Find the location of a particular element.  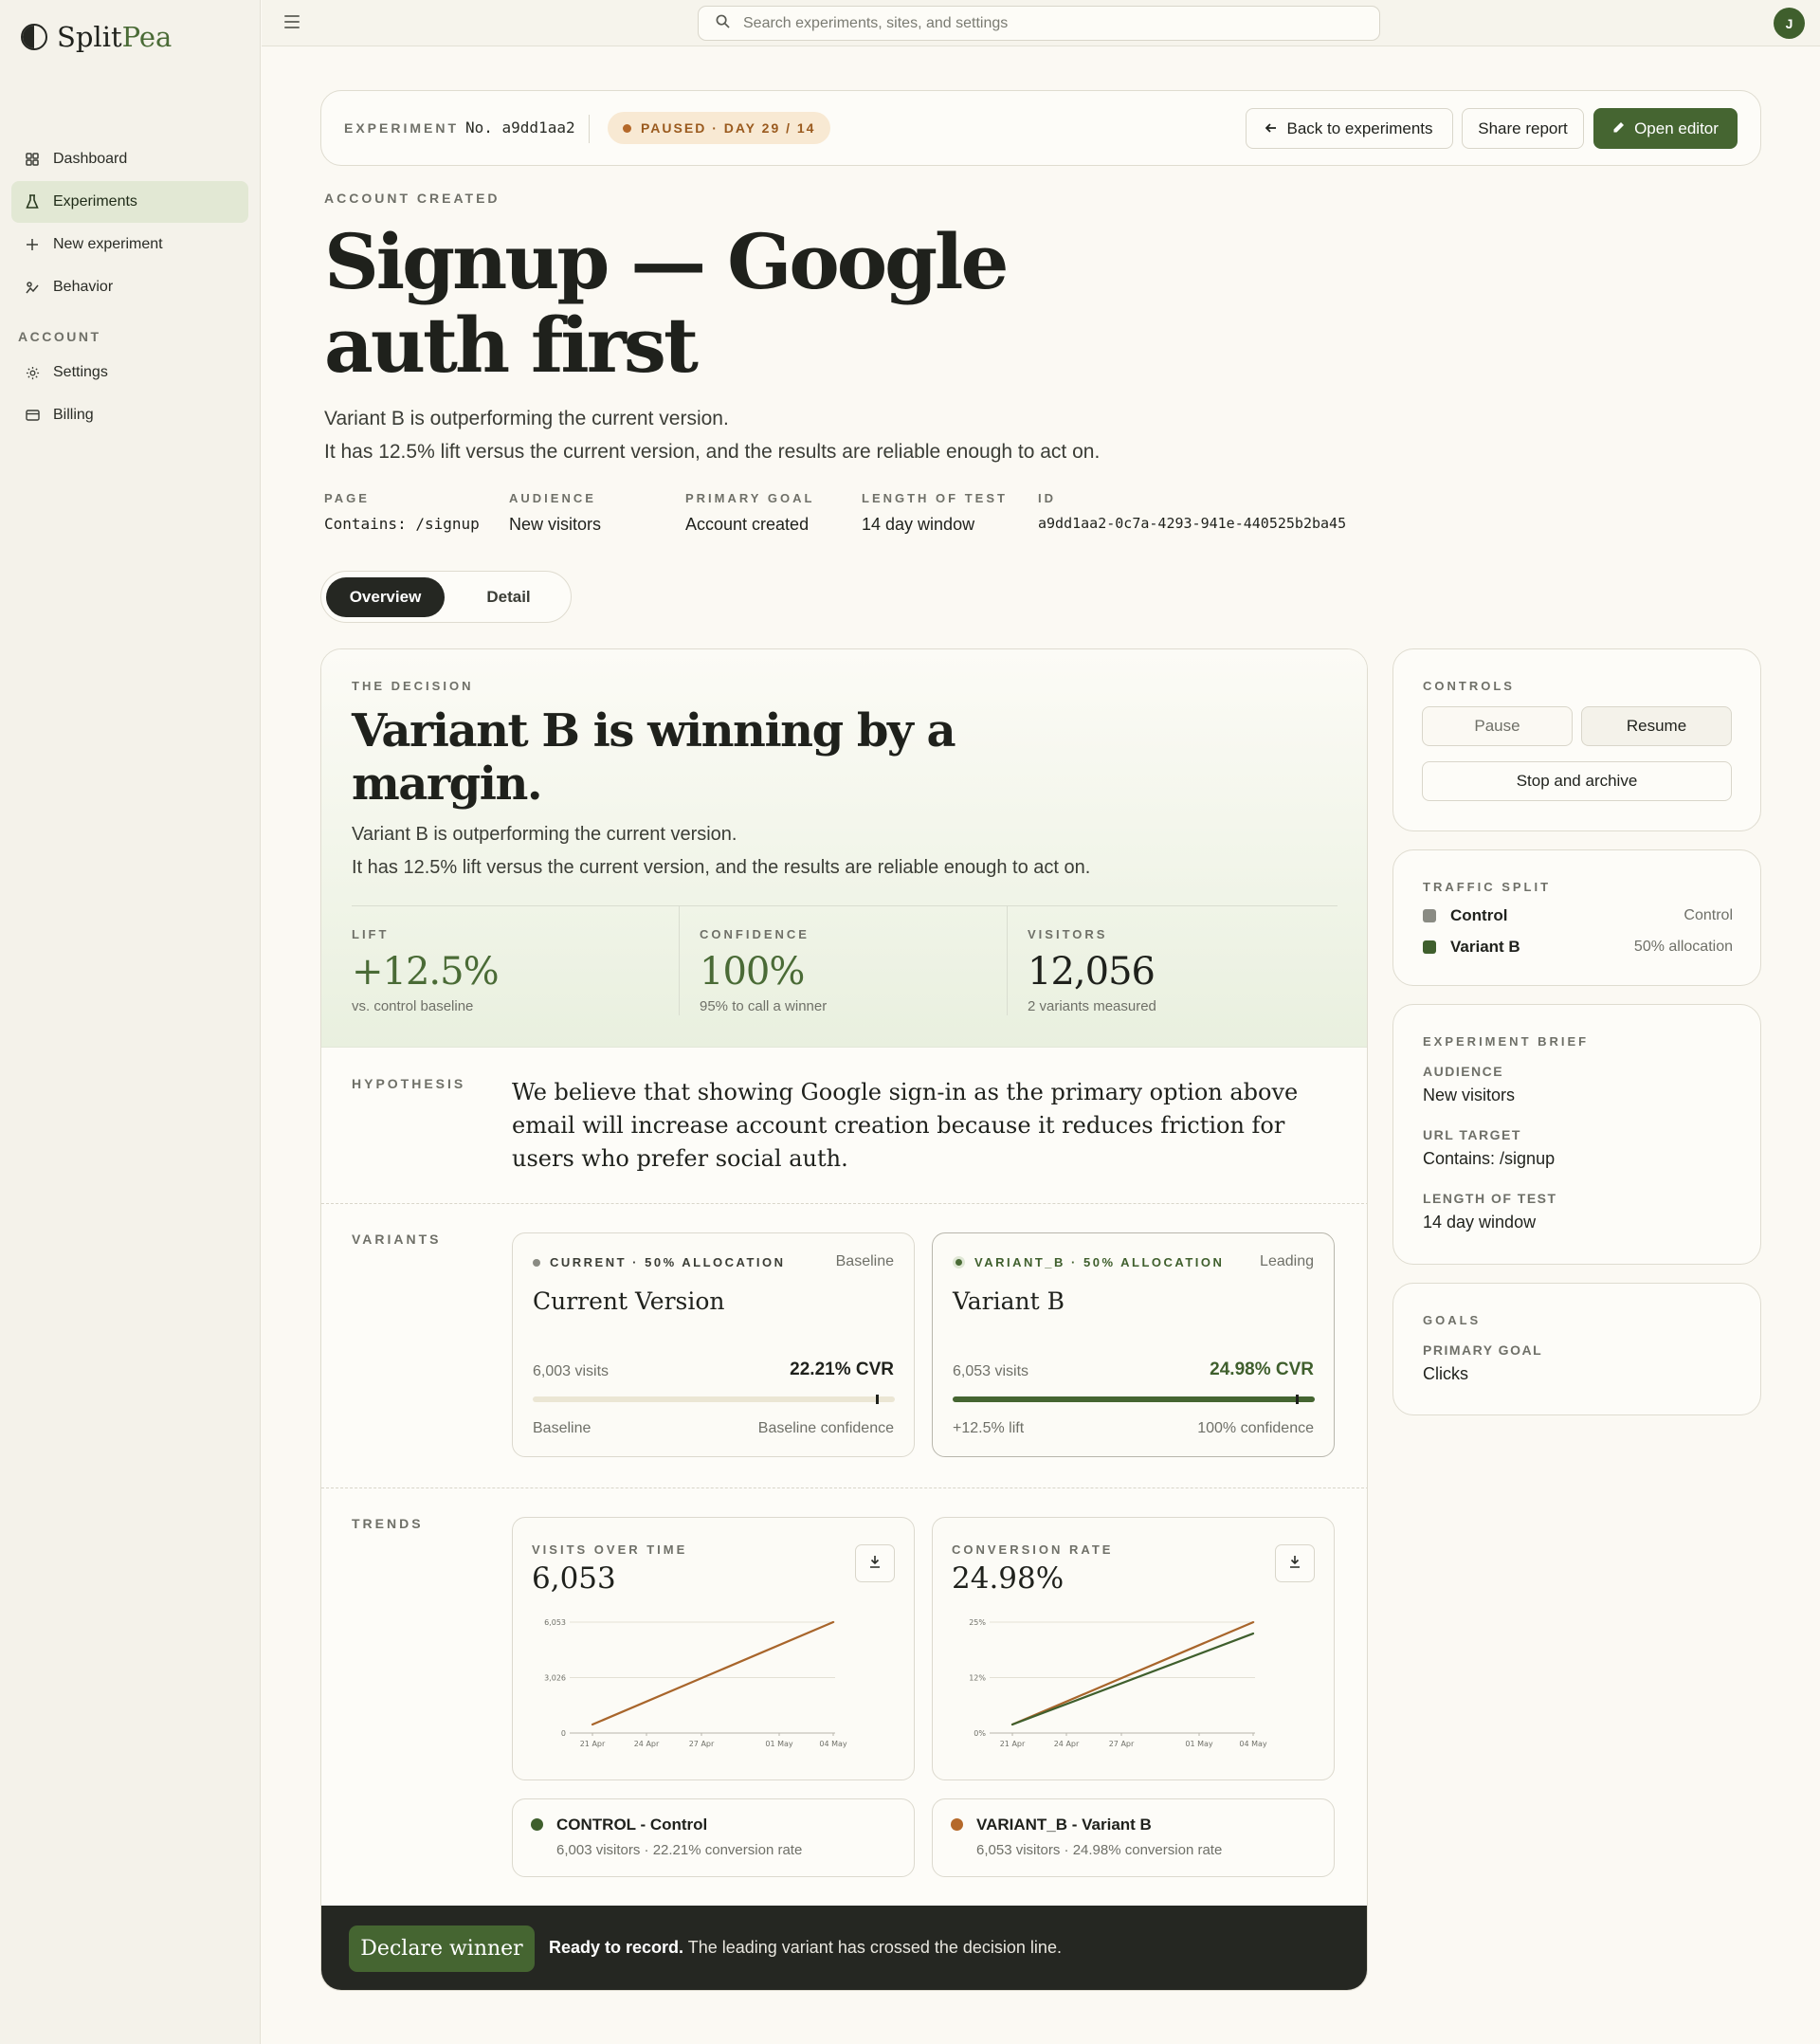

traffic-label: TRAFFIC SPLIT is located at coordinates (1487, 887).